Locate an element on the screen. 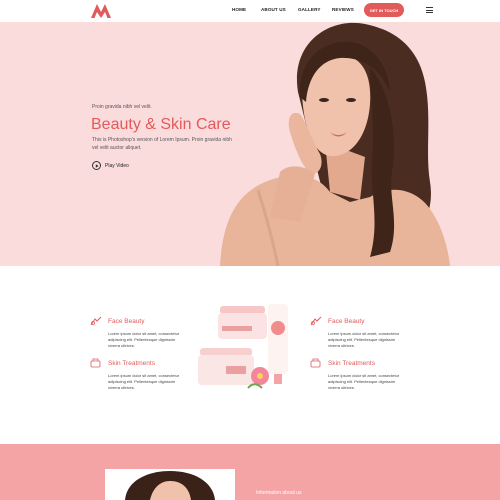 The width and height of the screenshot is (500, 500). about-photo-image is located at coordinates (170, 485).